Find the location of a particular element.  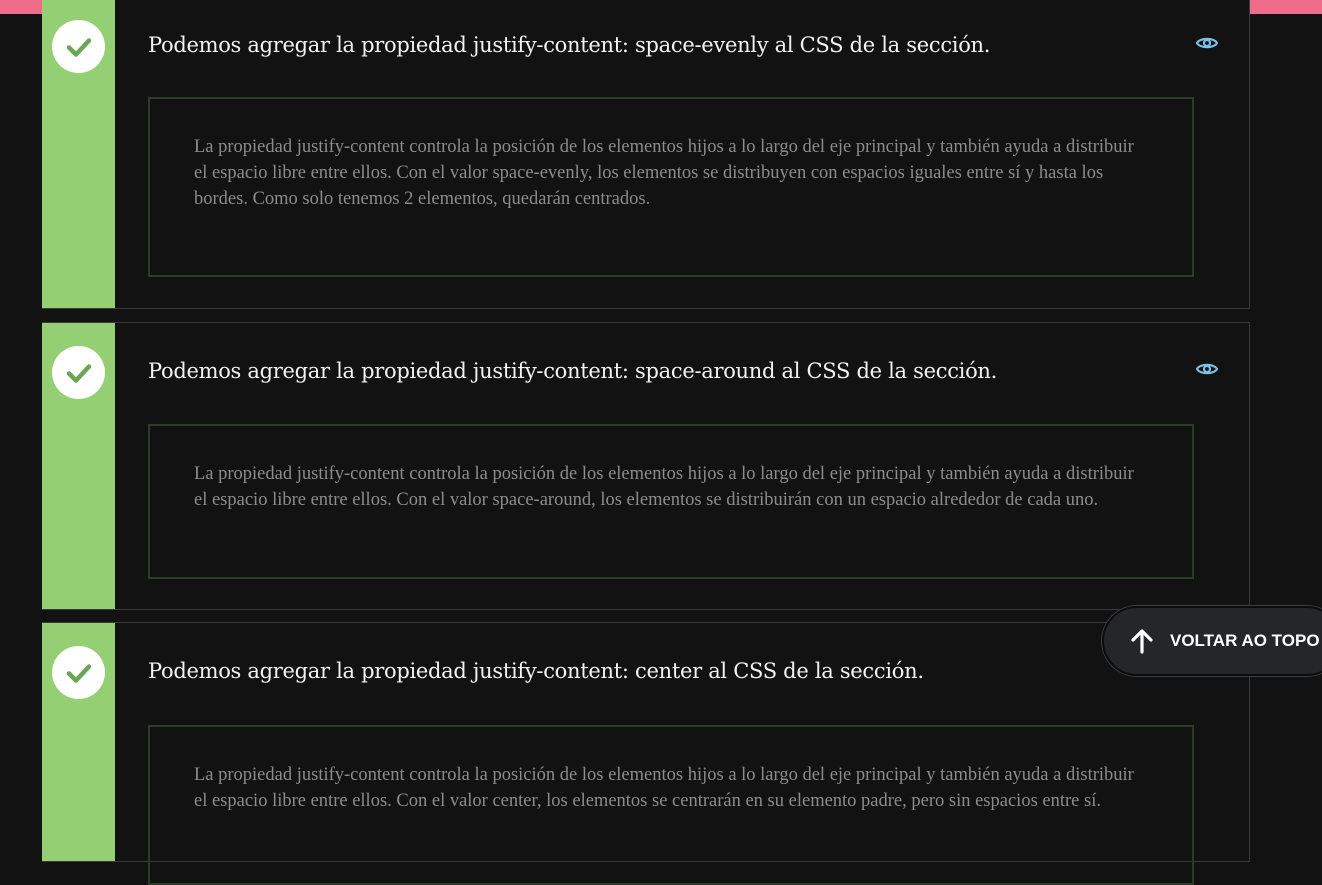

back-to-top-button: VOLTAR AO TOPO is located at coordinates (1212, 641).